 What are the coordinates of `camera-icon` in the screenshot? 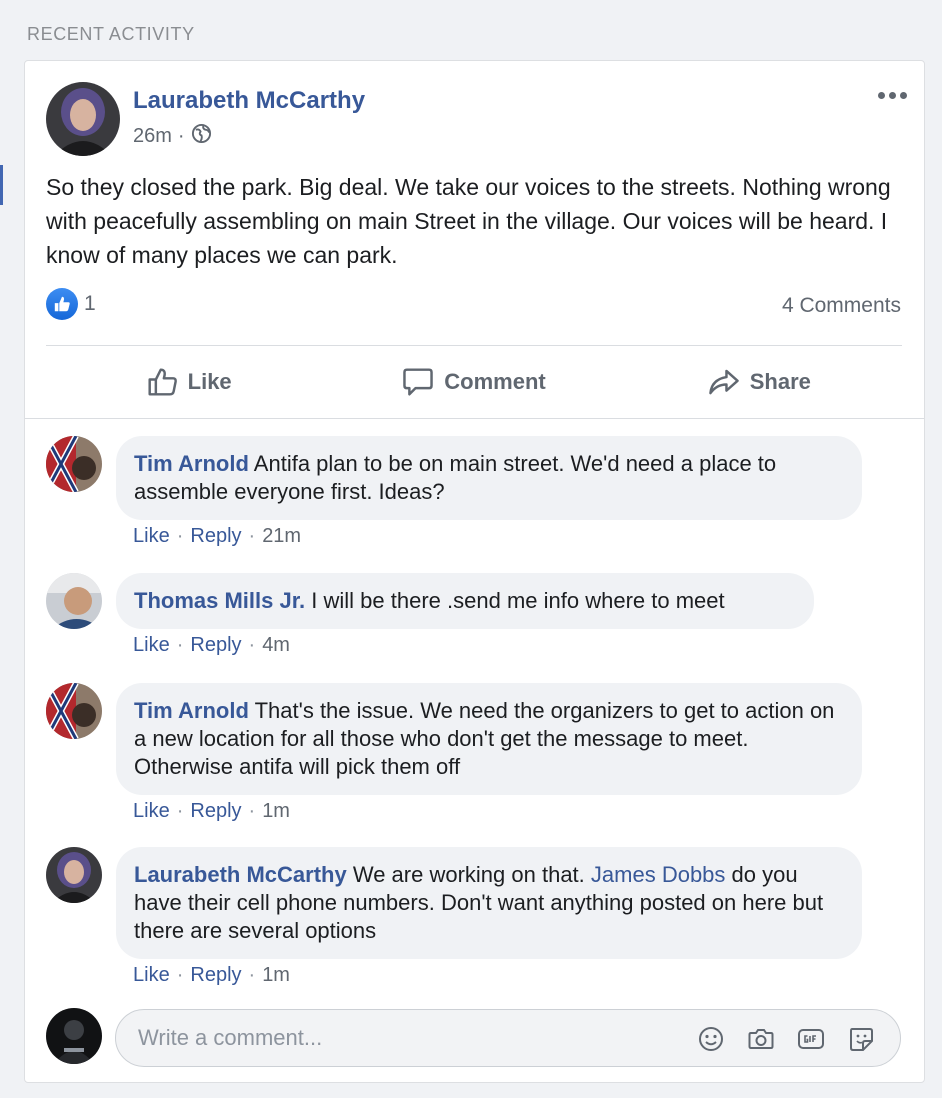 It's located at (761, 1039).